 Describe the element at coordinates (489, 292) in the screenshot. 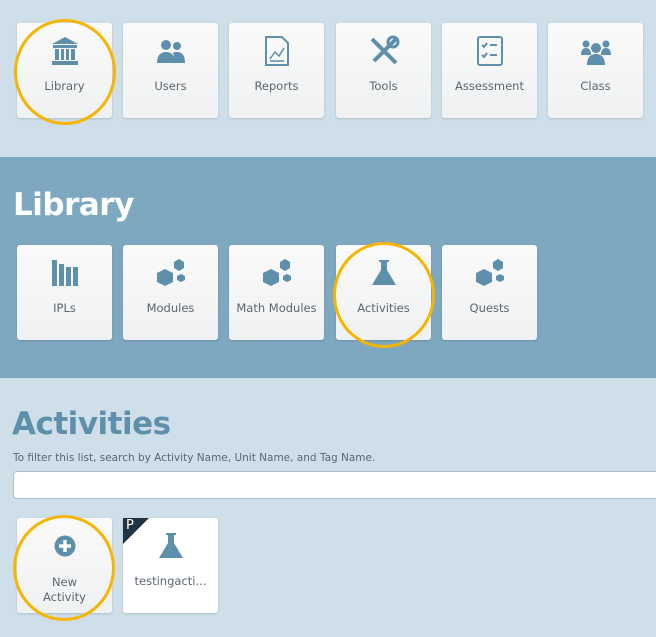

I see `library-quests: Quests` at that location.